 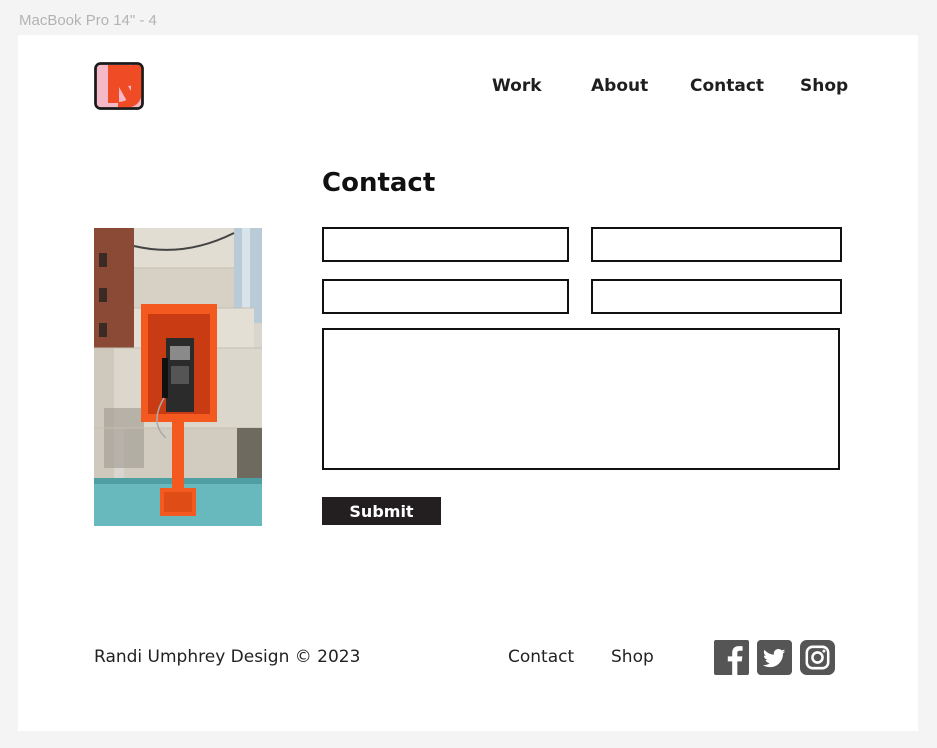 I want to click on payphone-photo, so click(x=178, y=377).